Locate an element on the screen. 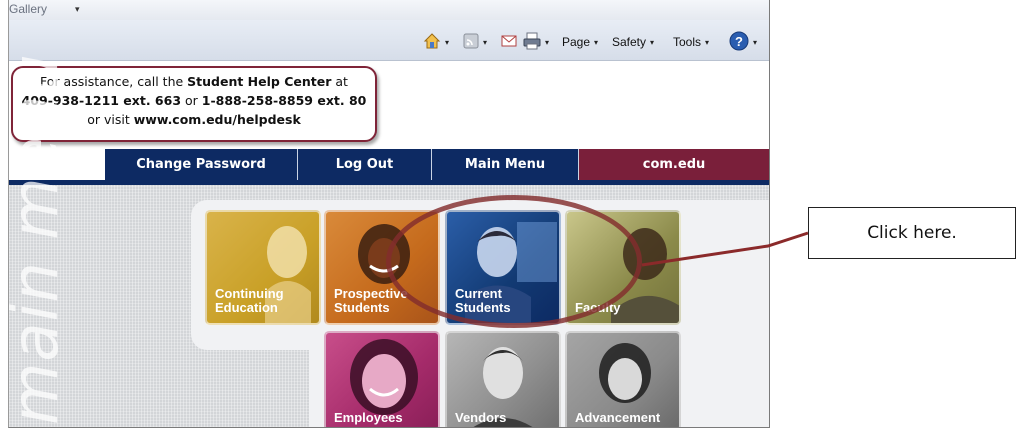 The width and height of the screenshot is (1018, 428). print-button: ▾ is located at coordinates (536, 42).